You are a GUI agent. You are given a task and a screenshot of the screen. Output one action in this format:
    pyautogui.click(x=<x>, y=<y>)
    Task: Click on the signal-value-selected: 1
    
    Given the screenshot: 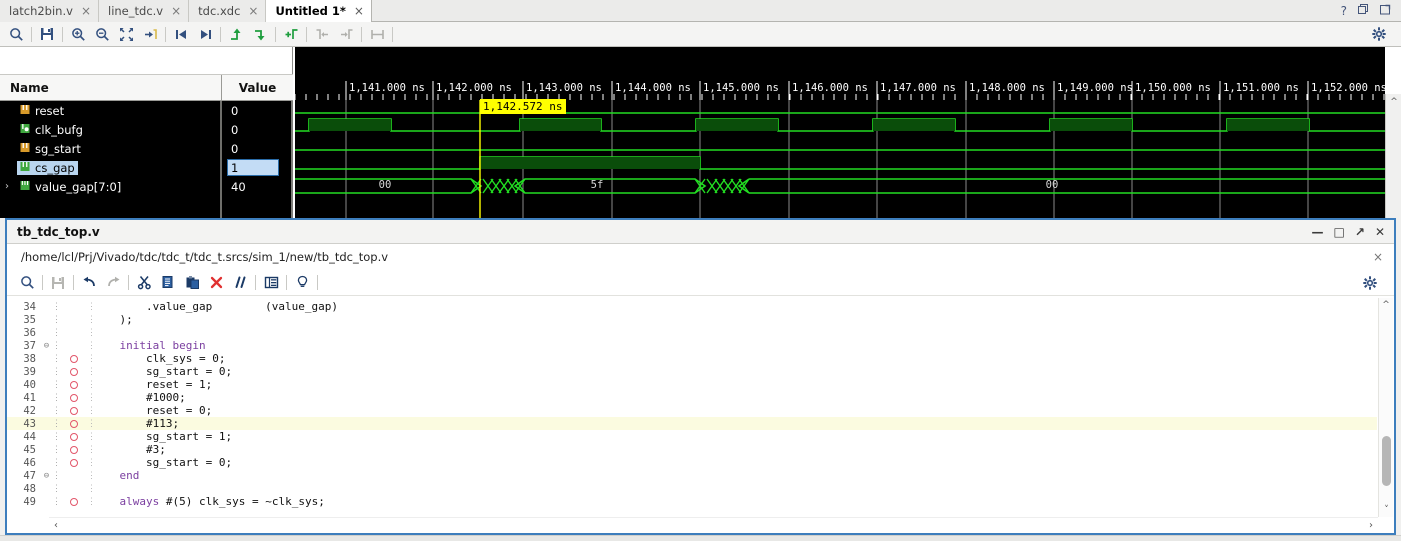 What is the action you would take?
    pyautogui.click(x=256, y=167)
    